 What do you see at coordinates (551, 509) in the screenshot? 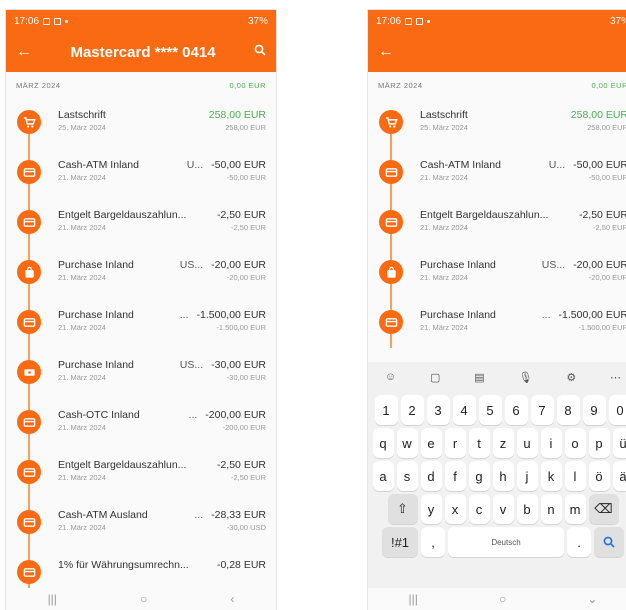
I see `key-n: n` at bounding box center [551, 509].